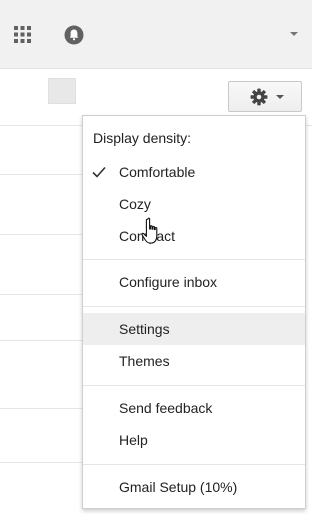  What do you see at coordinates (194, 487) in the screenshot?
I see `gmail-setup-item: Gmail Setup (10%)` at bounding box center [194, 487].